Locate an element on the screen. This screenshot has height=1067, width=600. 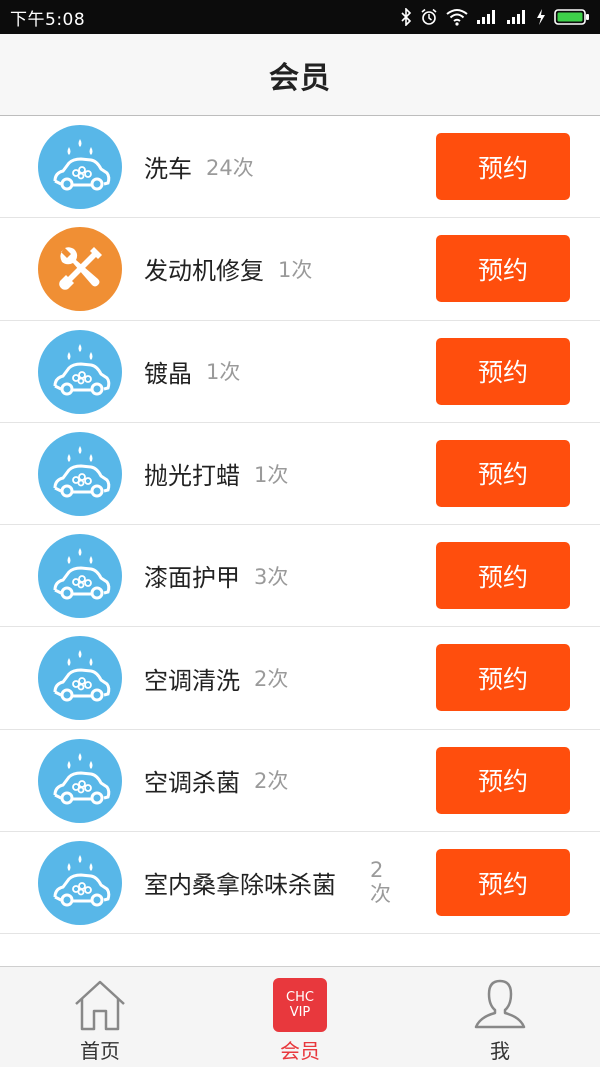
list-item: 室内桑拿除味杀菌 2次 预约 is located at coordinates (300, 883).